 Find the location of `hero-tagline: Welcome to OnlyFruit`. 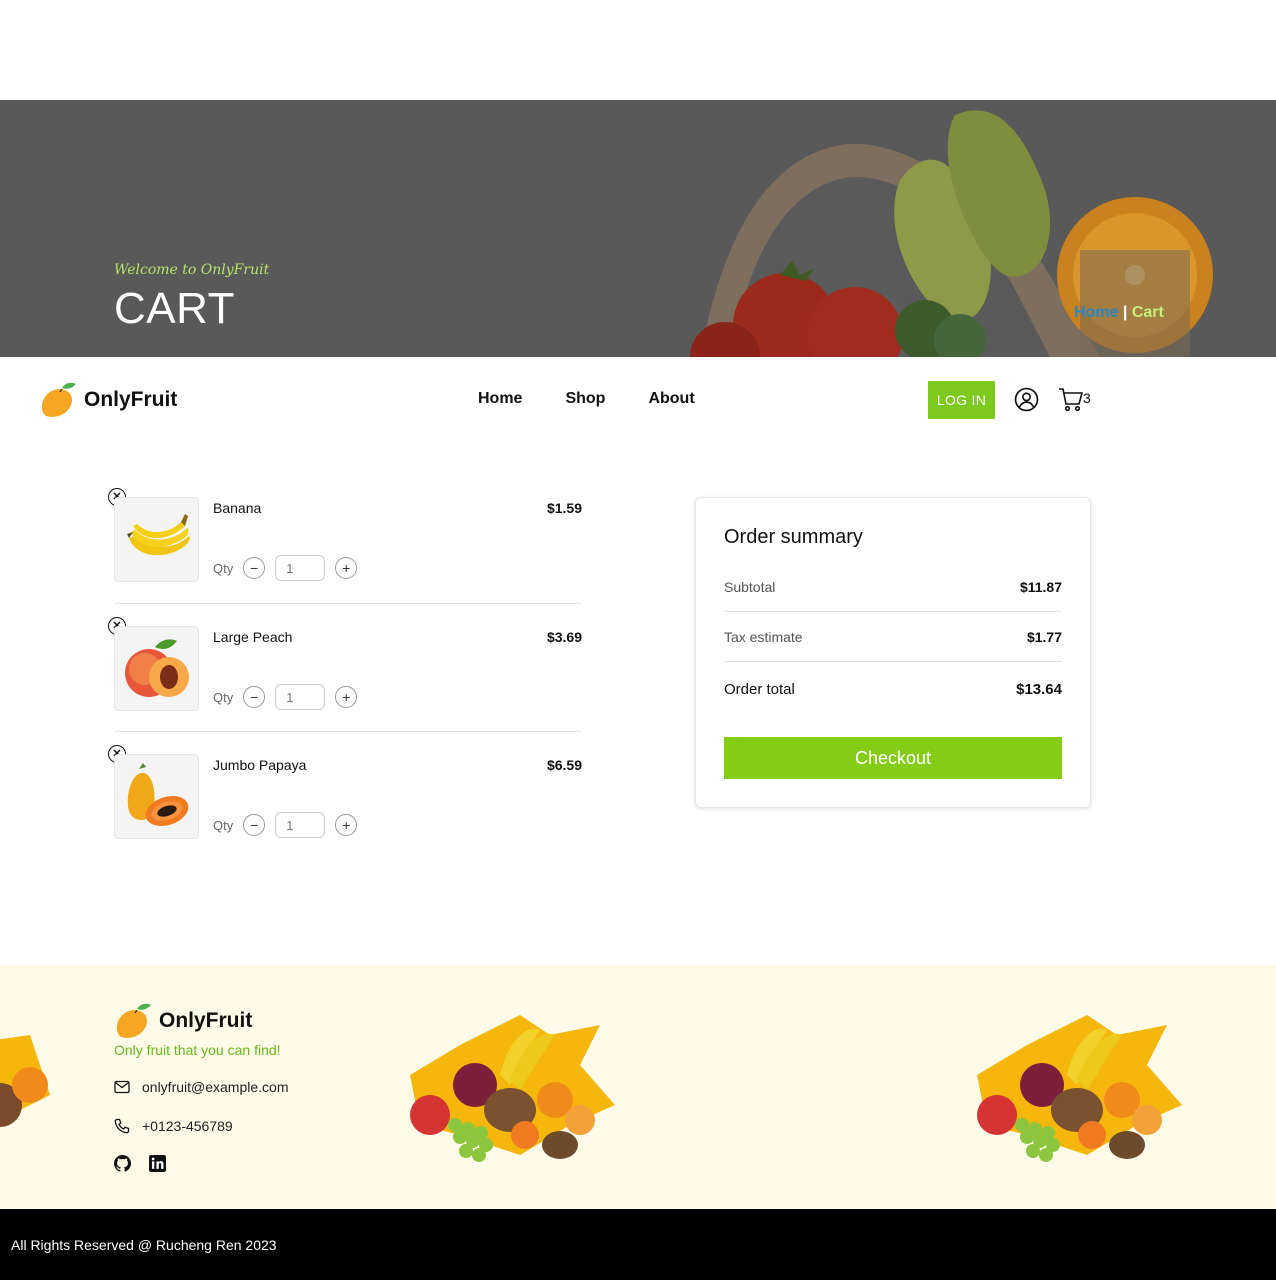

hero-tagline: Welcome to OnlyFruit is located at coordinates (192, 270).